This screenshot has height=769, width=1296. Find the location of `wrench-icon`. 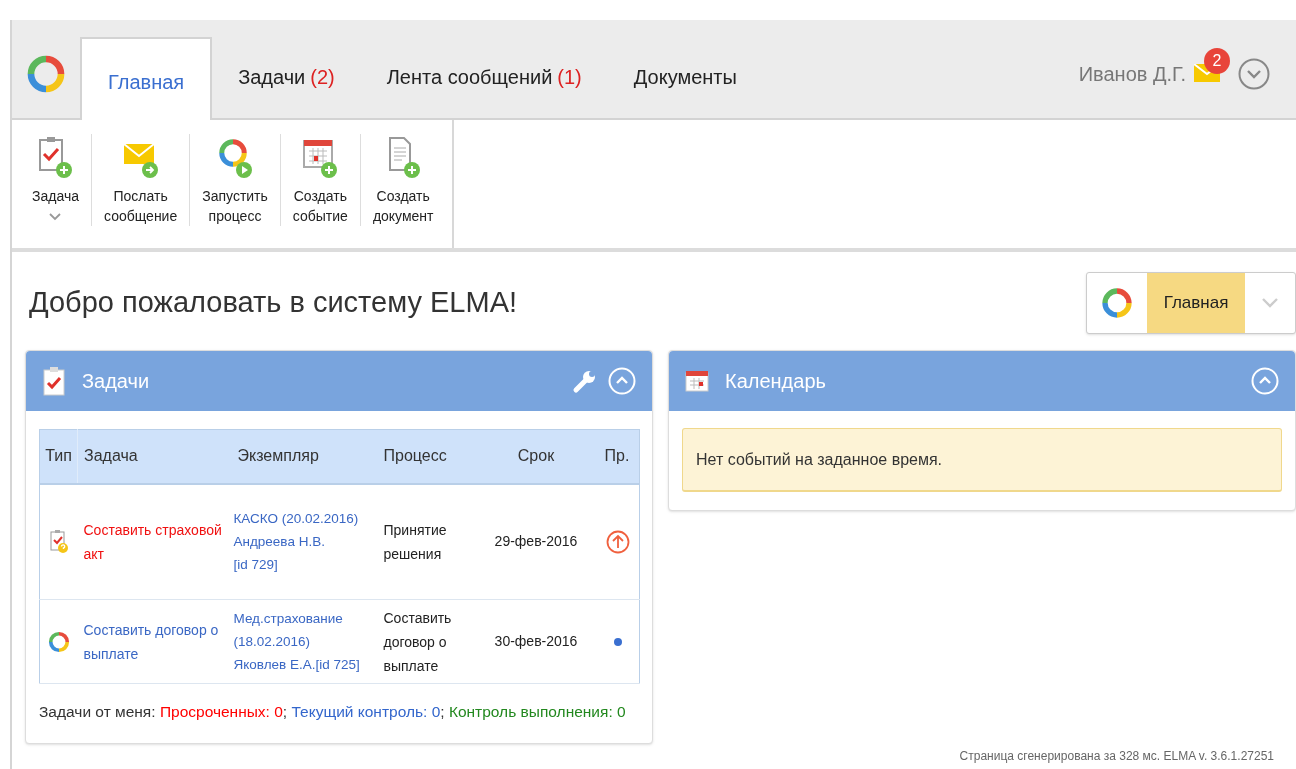

wrench-icon is located at coordinates (585, 381).